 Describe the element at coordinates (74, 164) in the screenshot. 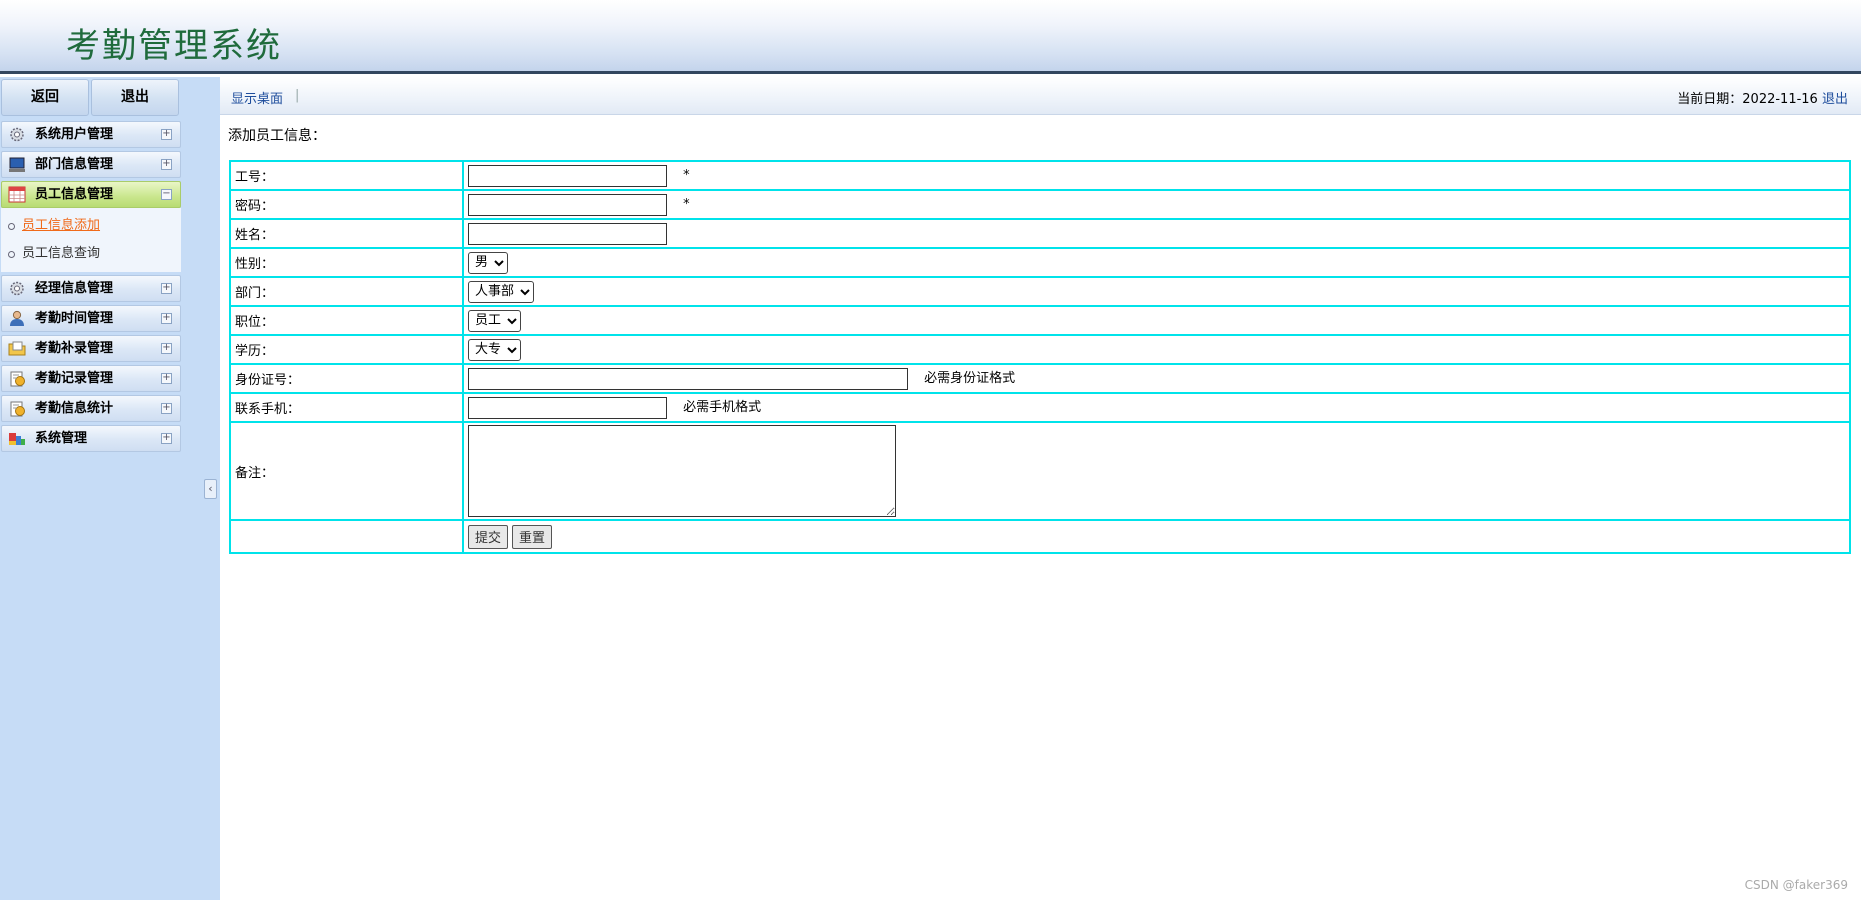

I see `menu-label: 部门信息管理` at that location.